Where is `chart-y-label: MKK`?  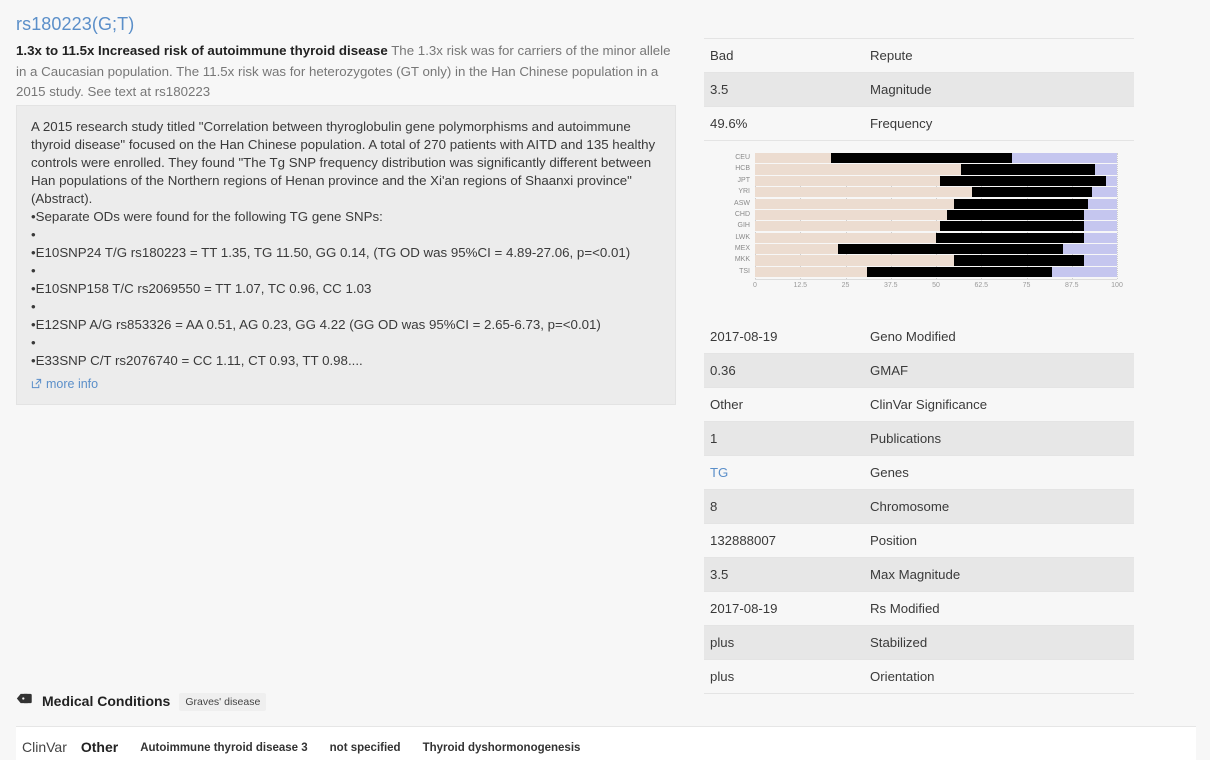 chart-y-label: MKK is located at coordinates (742, 260).